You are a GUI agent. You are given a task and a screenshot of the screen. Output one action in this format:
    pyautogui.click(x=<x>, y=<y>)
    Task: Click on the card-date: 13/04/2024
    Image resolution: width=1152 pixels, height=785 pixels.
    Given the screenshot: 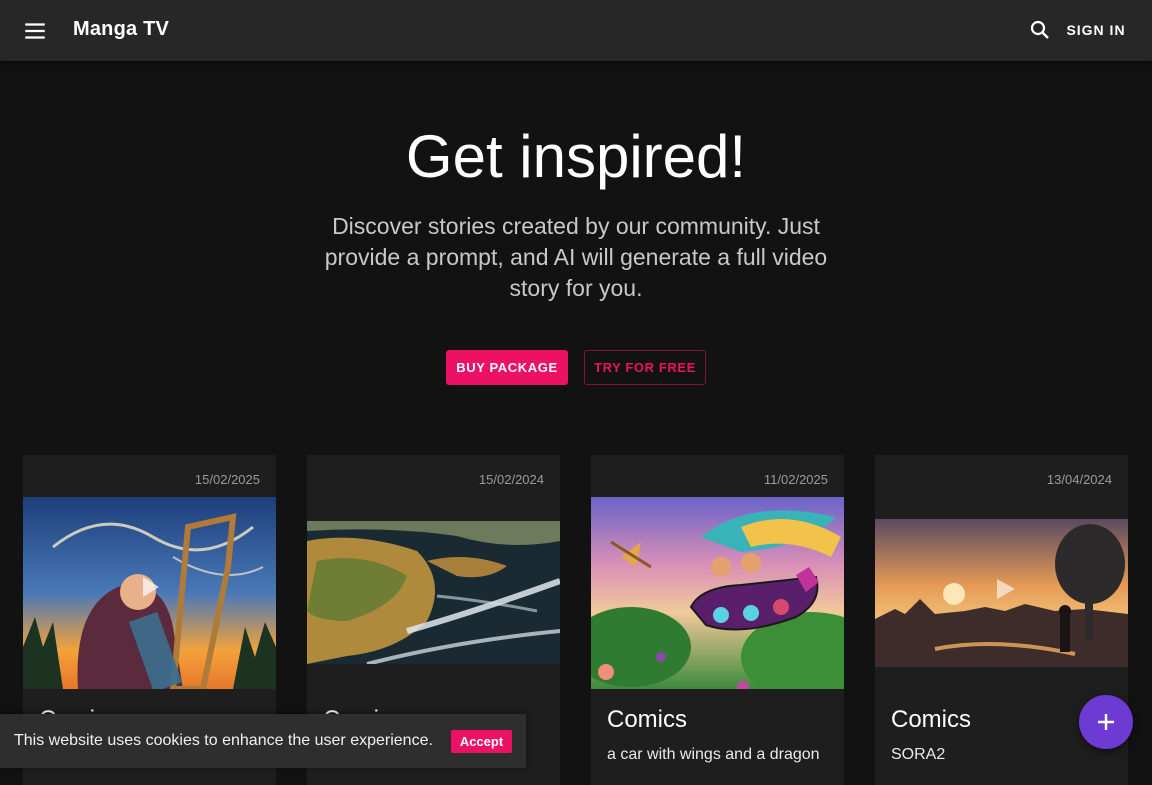 What is the action you would take?
    pyautogui.click(x=1079, y=479)
    